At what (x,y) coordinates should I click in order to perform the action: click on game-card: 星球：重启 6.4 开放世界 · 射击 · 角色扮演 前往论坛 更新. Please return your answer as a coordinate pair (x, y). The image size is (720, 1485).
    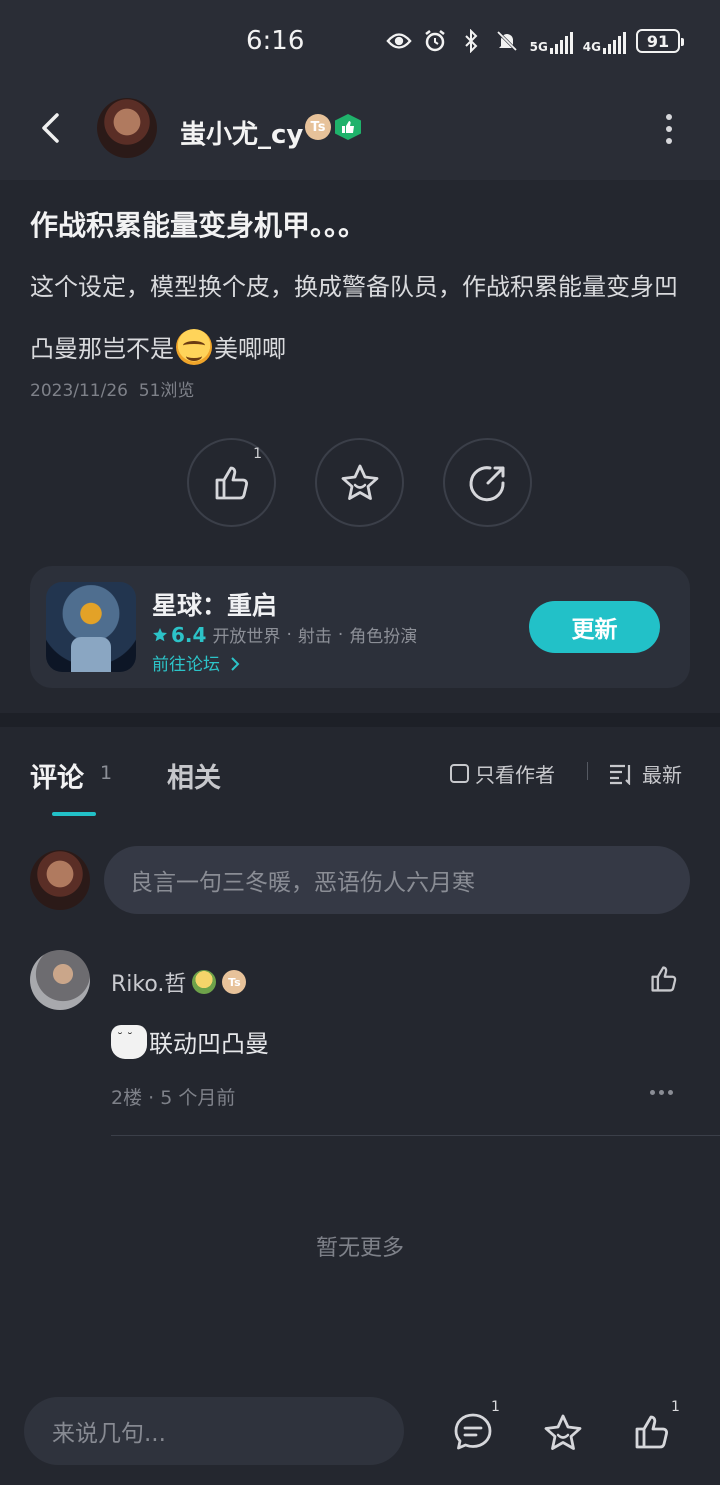
    Looking at the image, I should click on (360, 627).